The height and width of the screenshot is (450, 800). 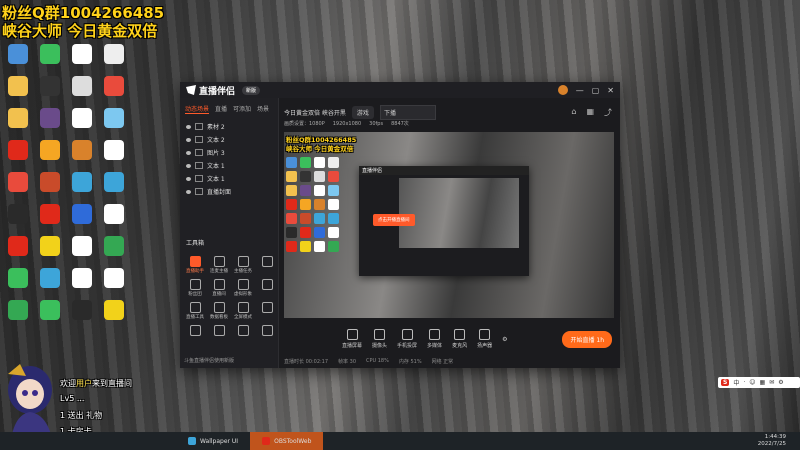 I want to click on scene-item: 直播封面, so click(x=229, y=191).